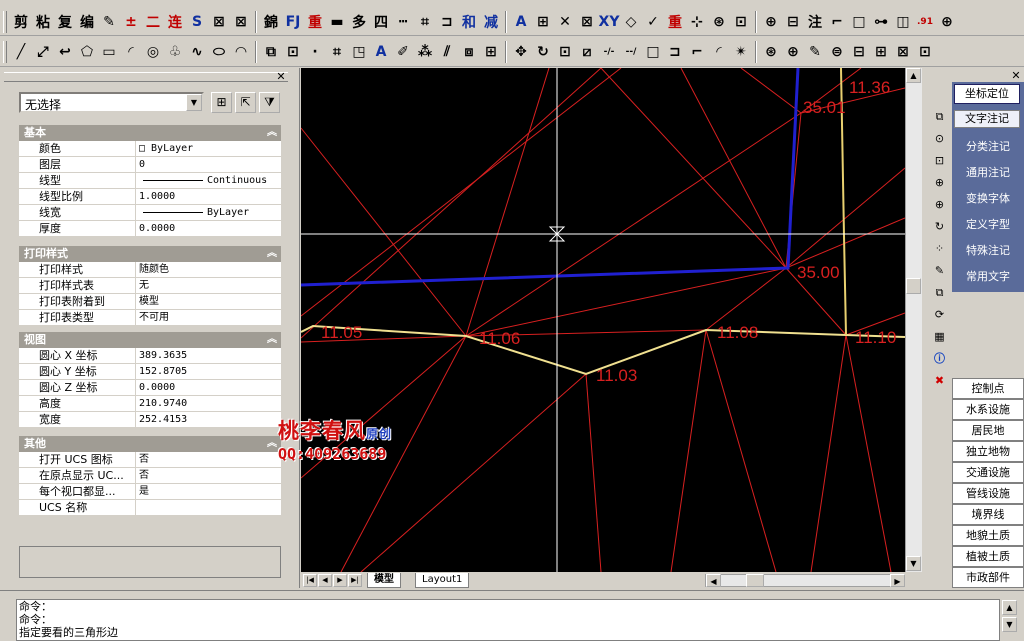  I want to click on property-value: 1.0000, so click(208, 196).